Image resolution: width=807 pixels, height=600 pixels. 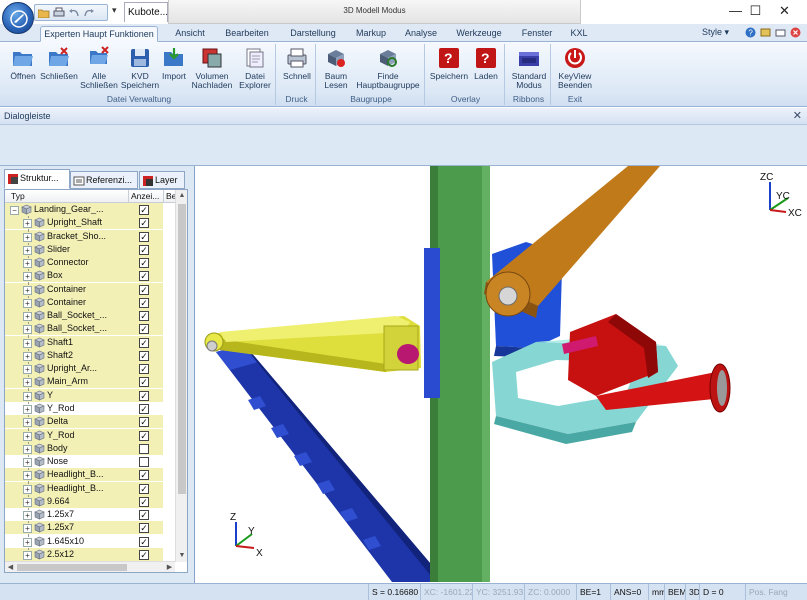 What do you see at coordinates (90, 488) in the screenshot?
I see `tree-row: + Headlight_B... ✓` at bounding box center [90, 488].